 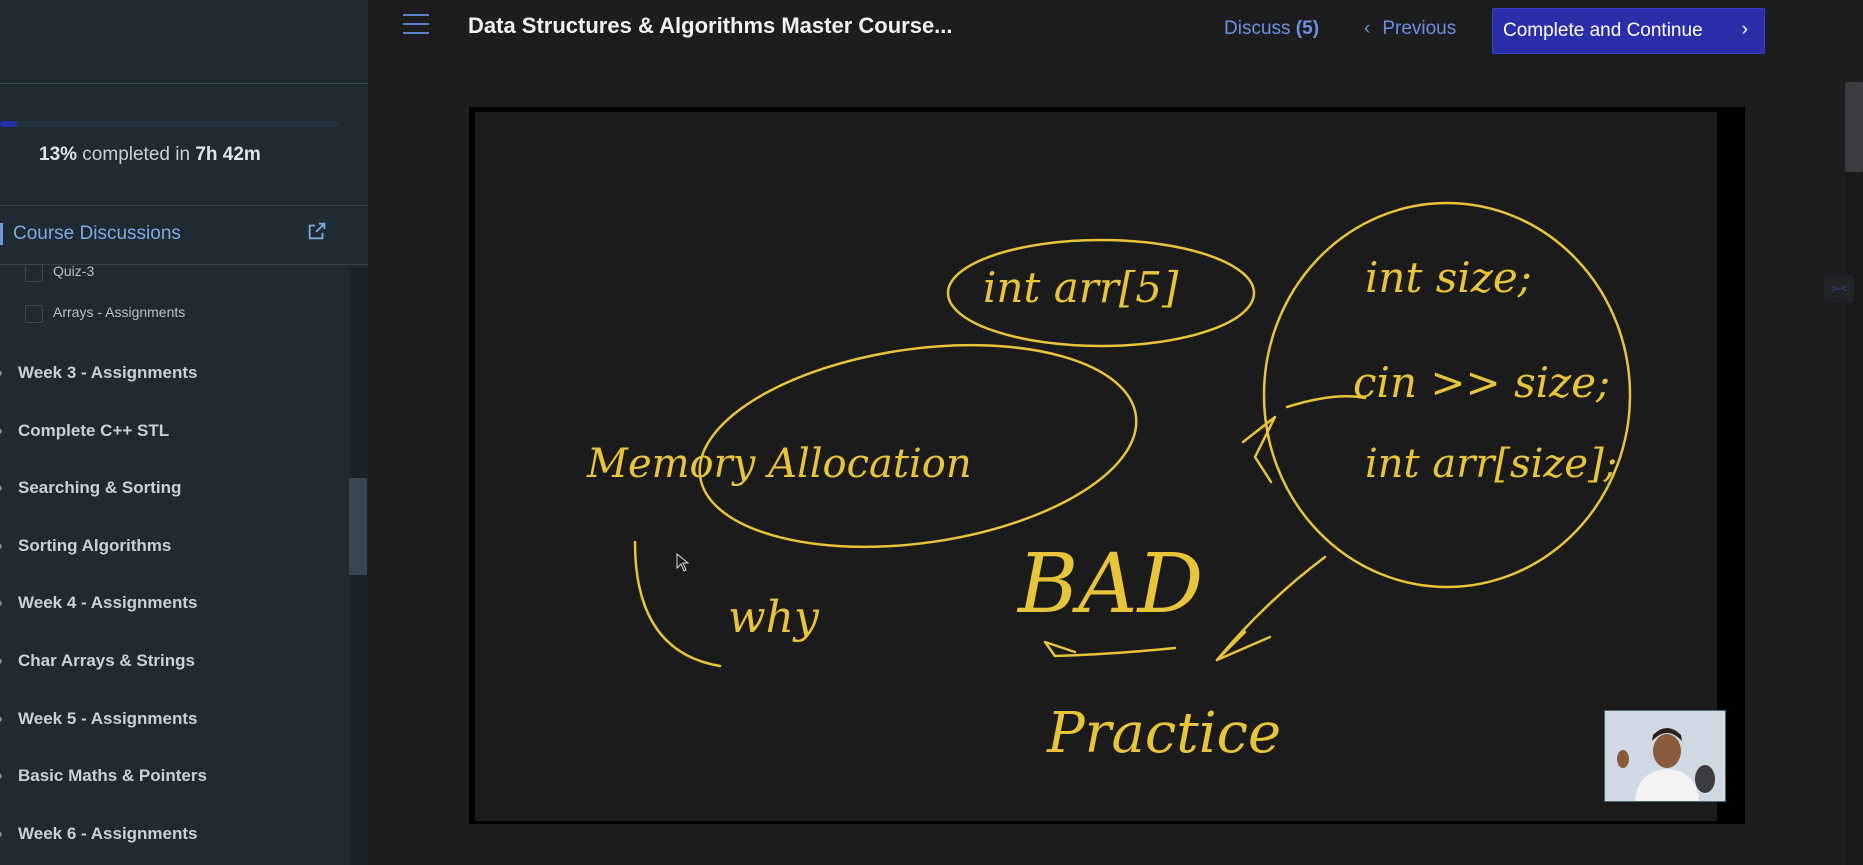 I want to click on section-week-3-assignments: › Week 3 - Assignments, so click(x=175, y=374).